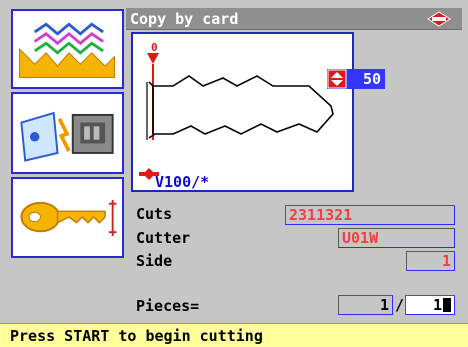  I want to click on cuts-field: 2311321, so click(370, 215).